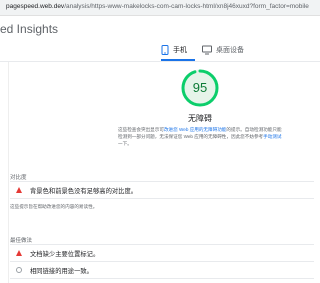 The width and height of the screenshot is (320, 283). Describe the element at coordinates (162, 270) in the screenshot. I see `audit-identical-links-same-purpose: 相同链接的用途一致。` at that location.